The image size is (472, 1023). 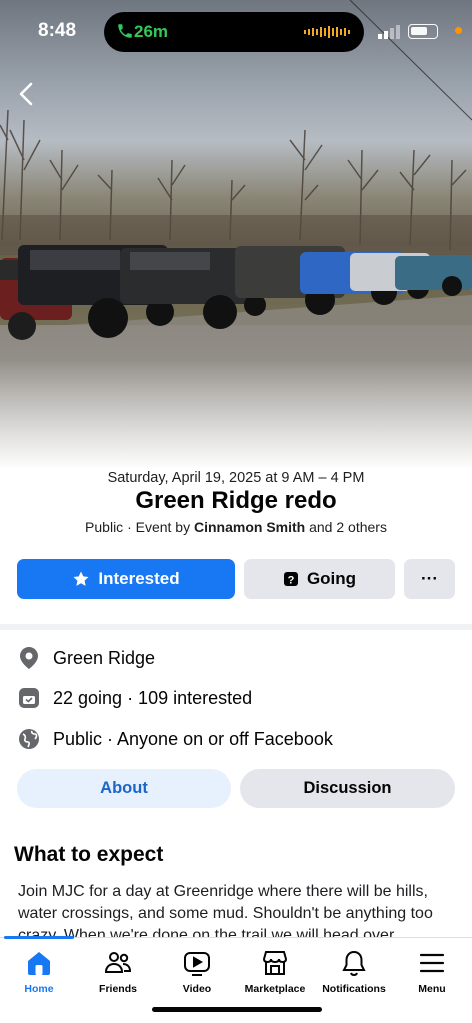 I want to click on status-time: 8:48, so click(x=57, y=30).